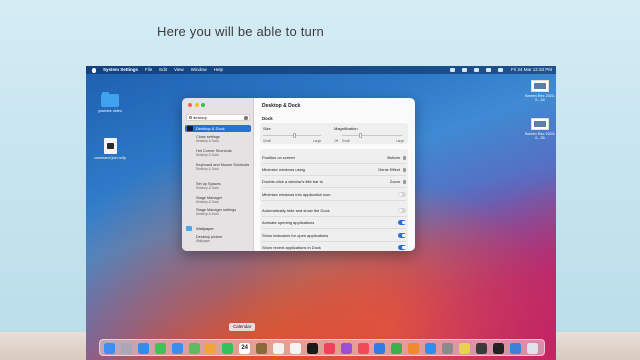  I want to click on search-result-item: Hot Corner Shortcuts Desktop & Dock, so click(225, 153).